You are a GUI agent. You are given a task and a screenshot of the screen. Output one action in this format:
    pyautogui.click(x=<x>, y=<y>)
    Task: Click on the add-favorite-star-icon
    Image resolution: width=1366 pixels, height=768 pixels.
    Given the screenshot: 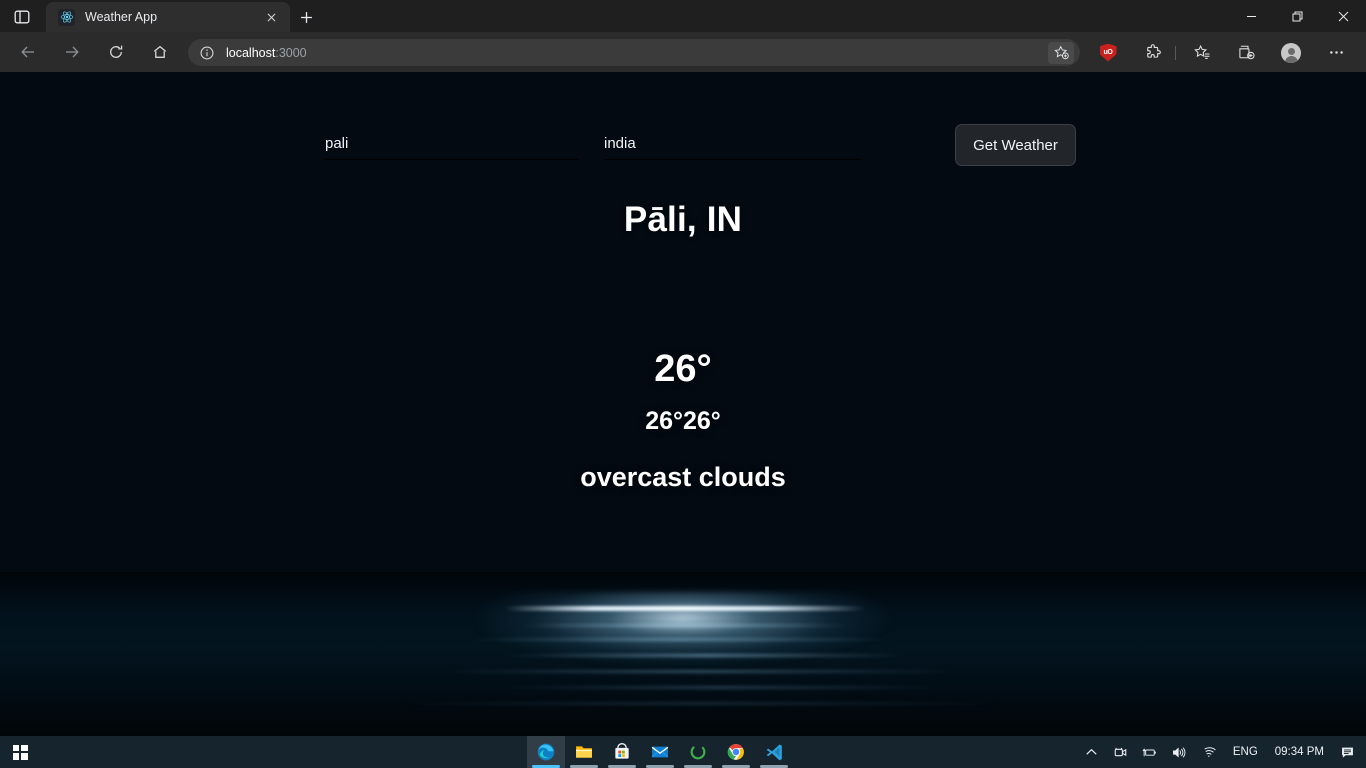 What is the action you would take?
    pyautogui.click(x=1061, y=52)
    